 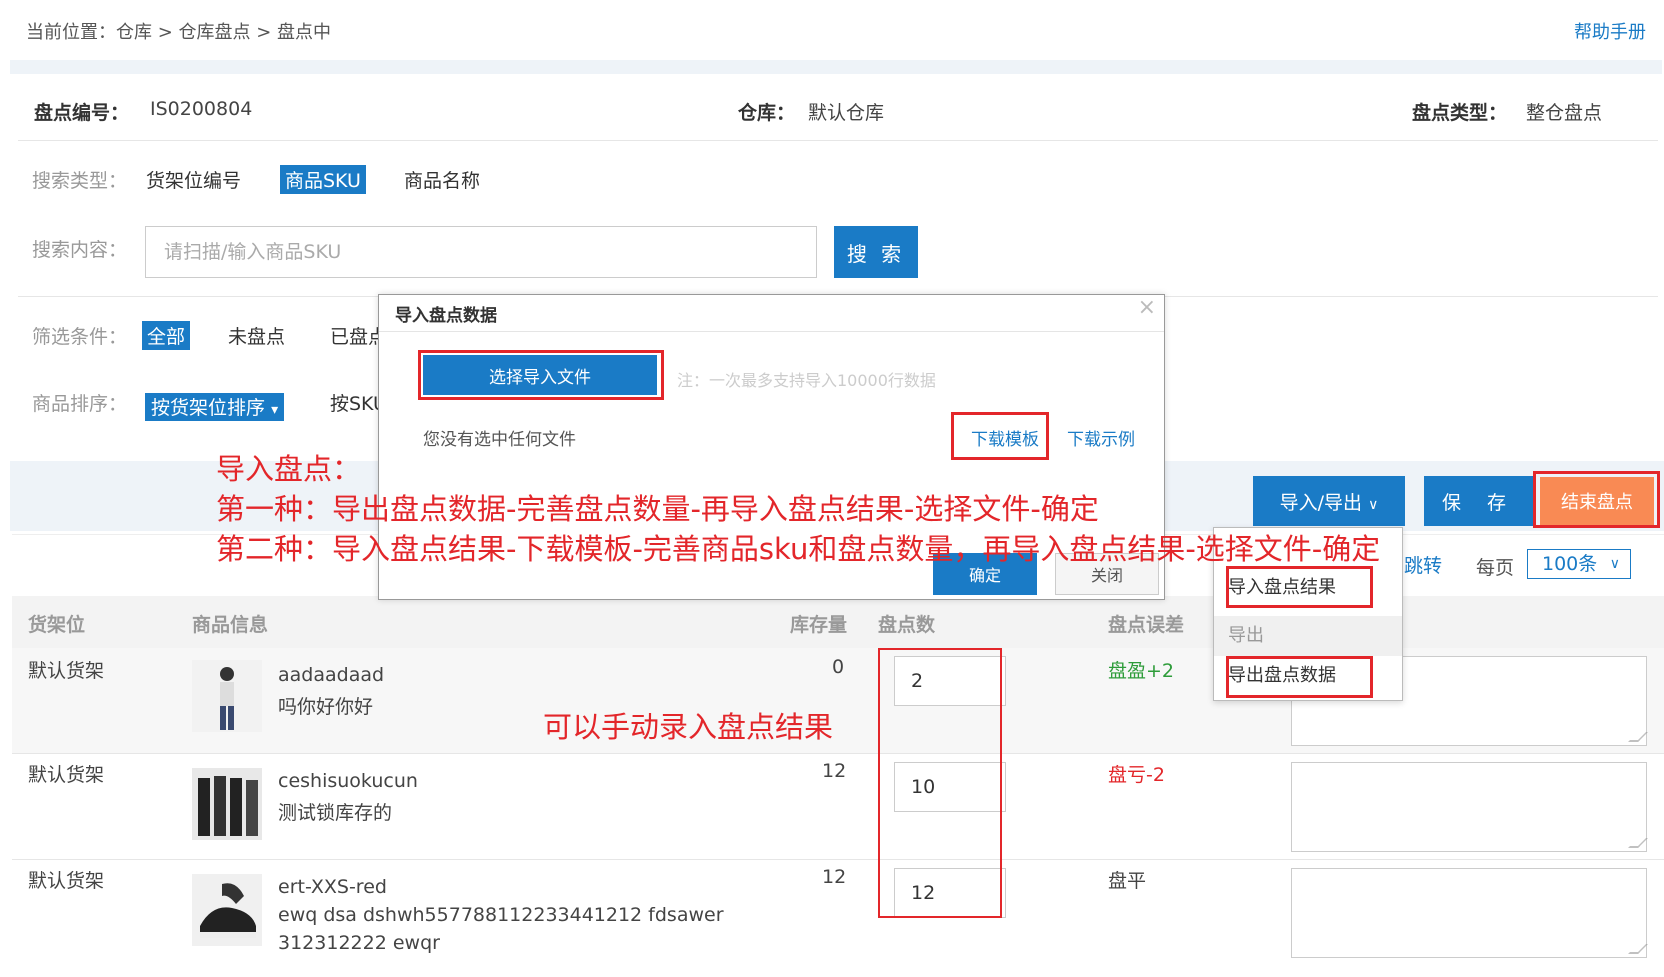 I want to click on col-count: 盘点数, so click(x=907, y=625).